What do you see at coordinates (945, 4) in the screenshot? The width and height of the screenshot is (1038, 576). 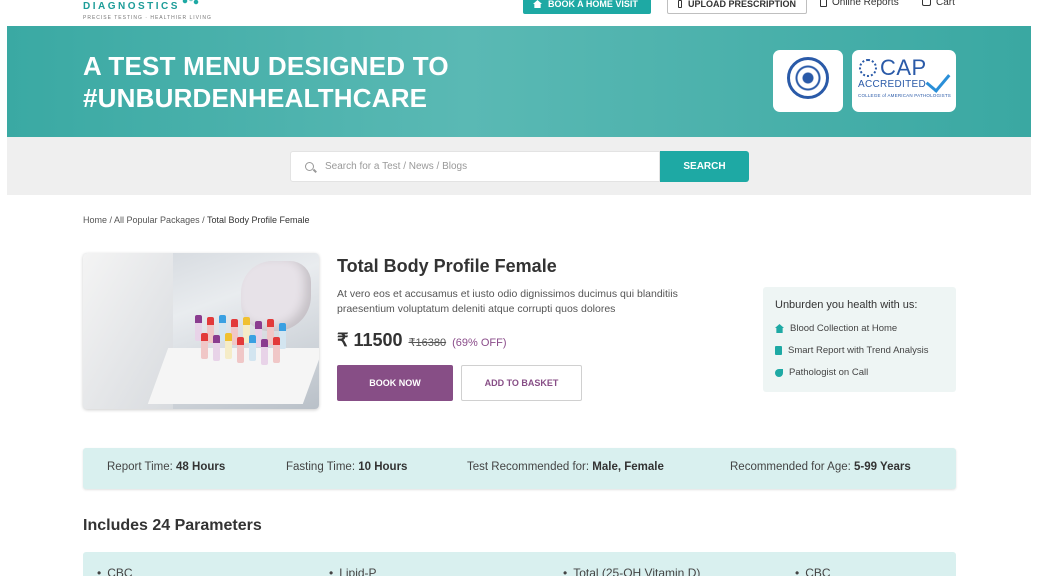 I see `cart-label: Cart` at bounding box center [945, 4].